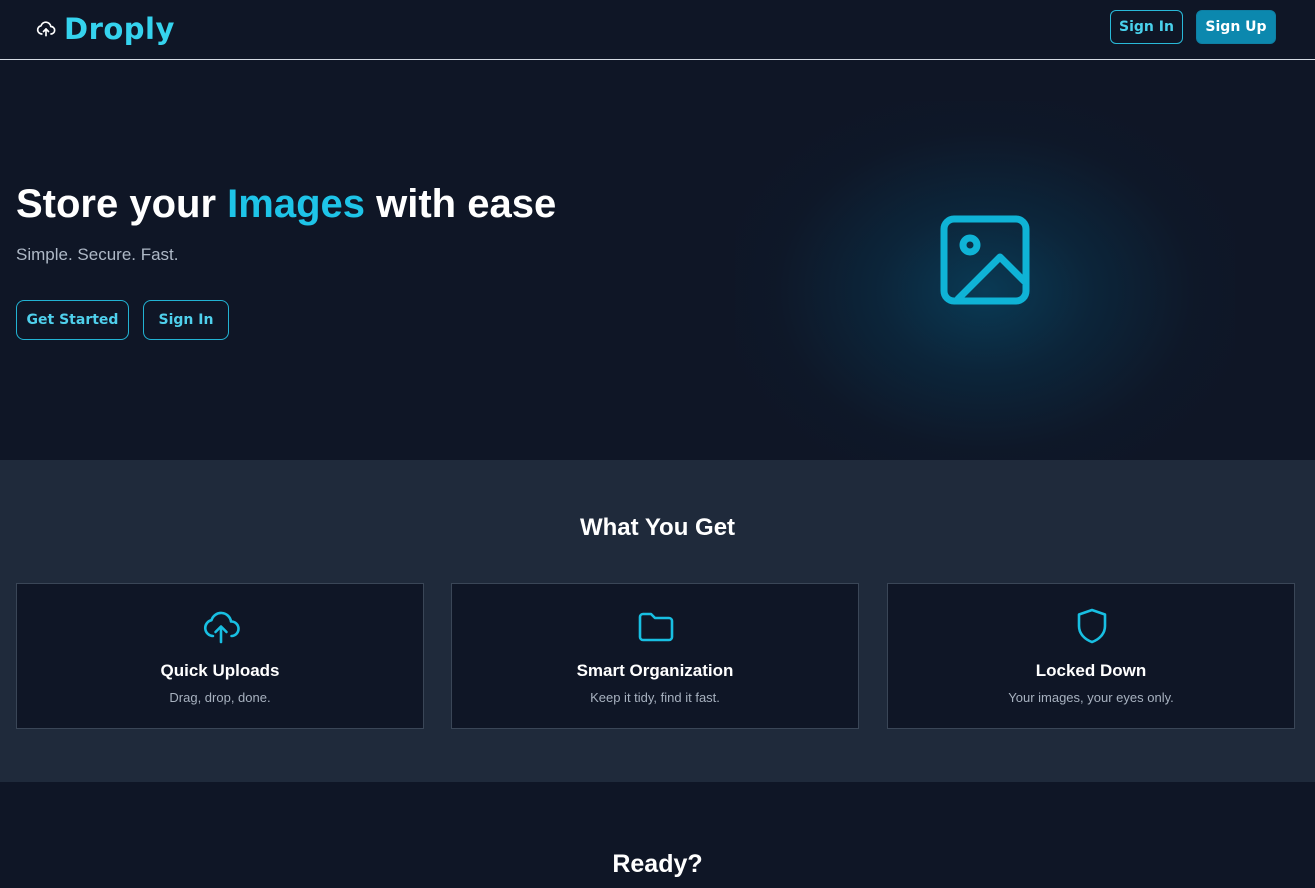  Describe the element at coordinates (1091, 656) in the screenshot. I see `feature-card-locked-down: Locked Down Your images, your eyes only.` at that location.